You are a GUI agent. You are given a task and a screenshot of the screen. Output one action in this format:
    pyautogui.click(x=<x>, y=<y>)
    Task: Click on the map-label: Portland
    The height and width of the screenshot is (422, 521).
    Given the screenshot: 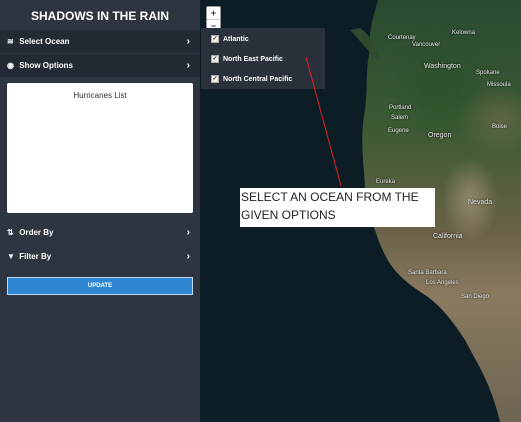 What is the action you would take?
    pyautogui.click(x=400, y=108)
    